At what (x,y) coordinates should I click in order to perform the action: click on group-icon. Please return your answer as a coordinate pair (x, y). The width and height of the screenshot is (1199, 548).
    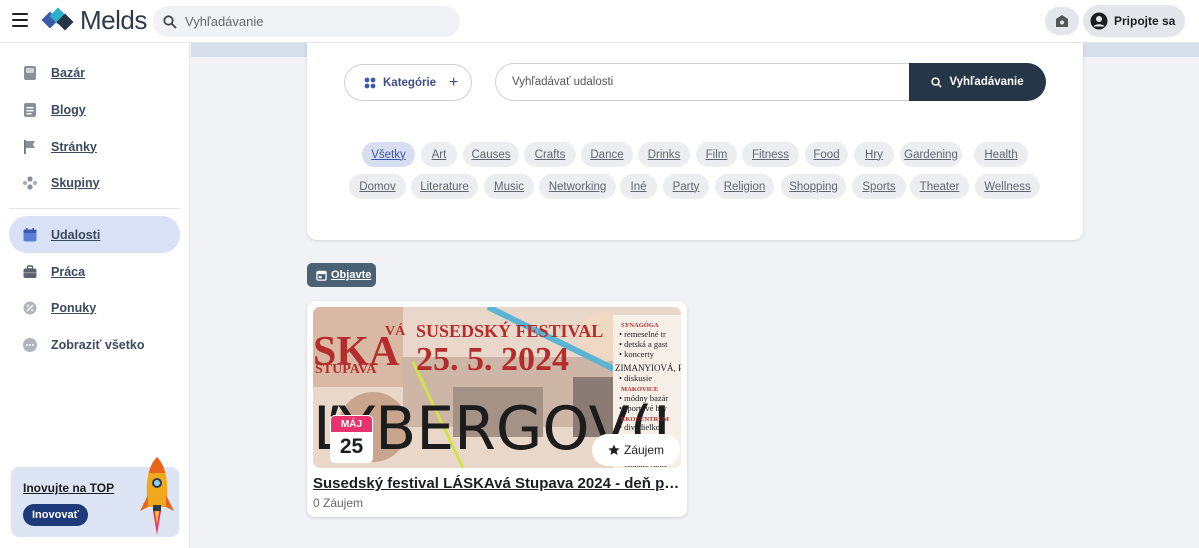
    Looking at the image, I should click on (30, 183).